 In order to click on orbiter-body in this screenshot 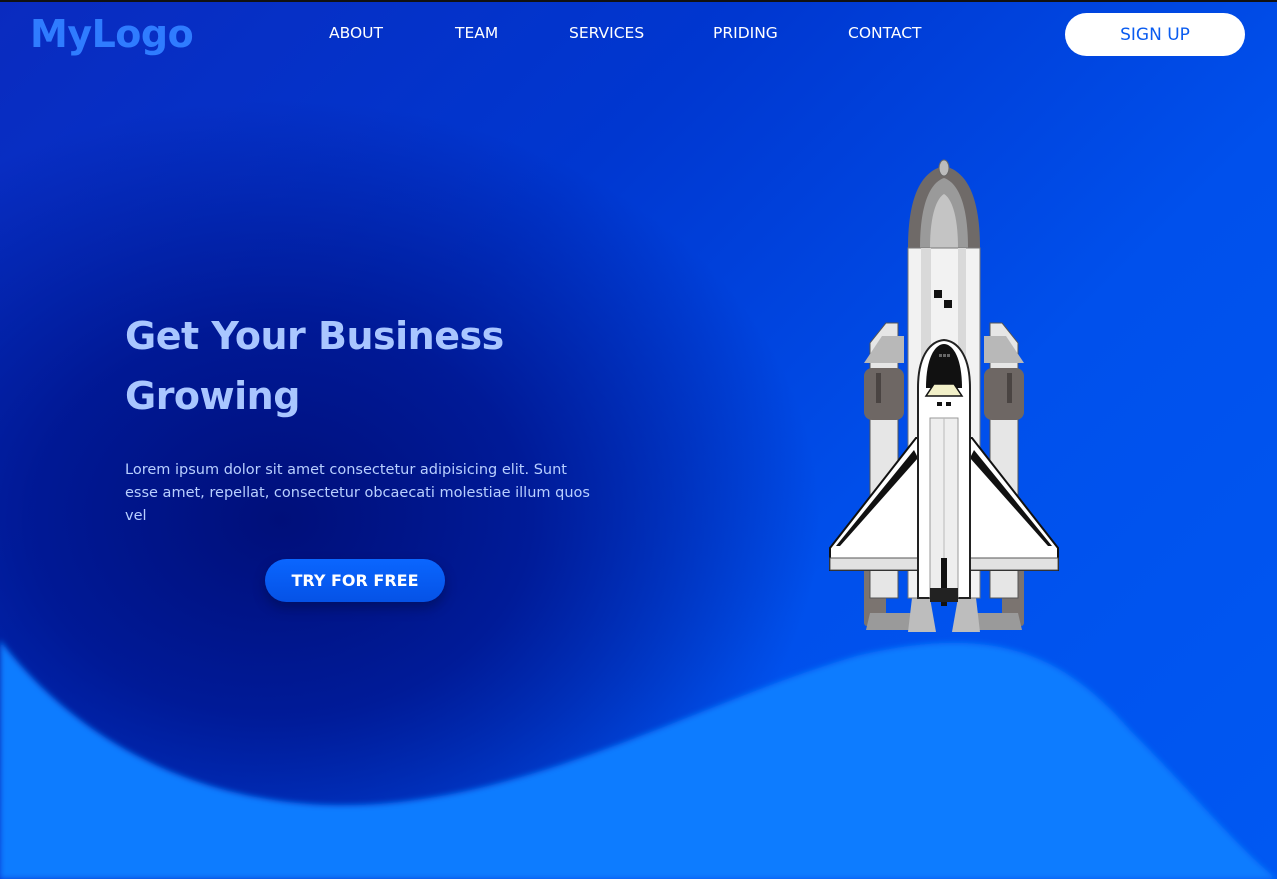, I will do `click(944, 472)`.